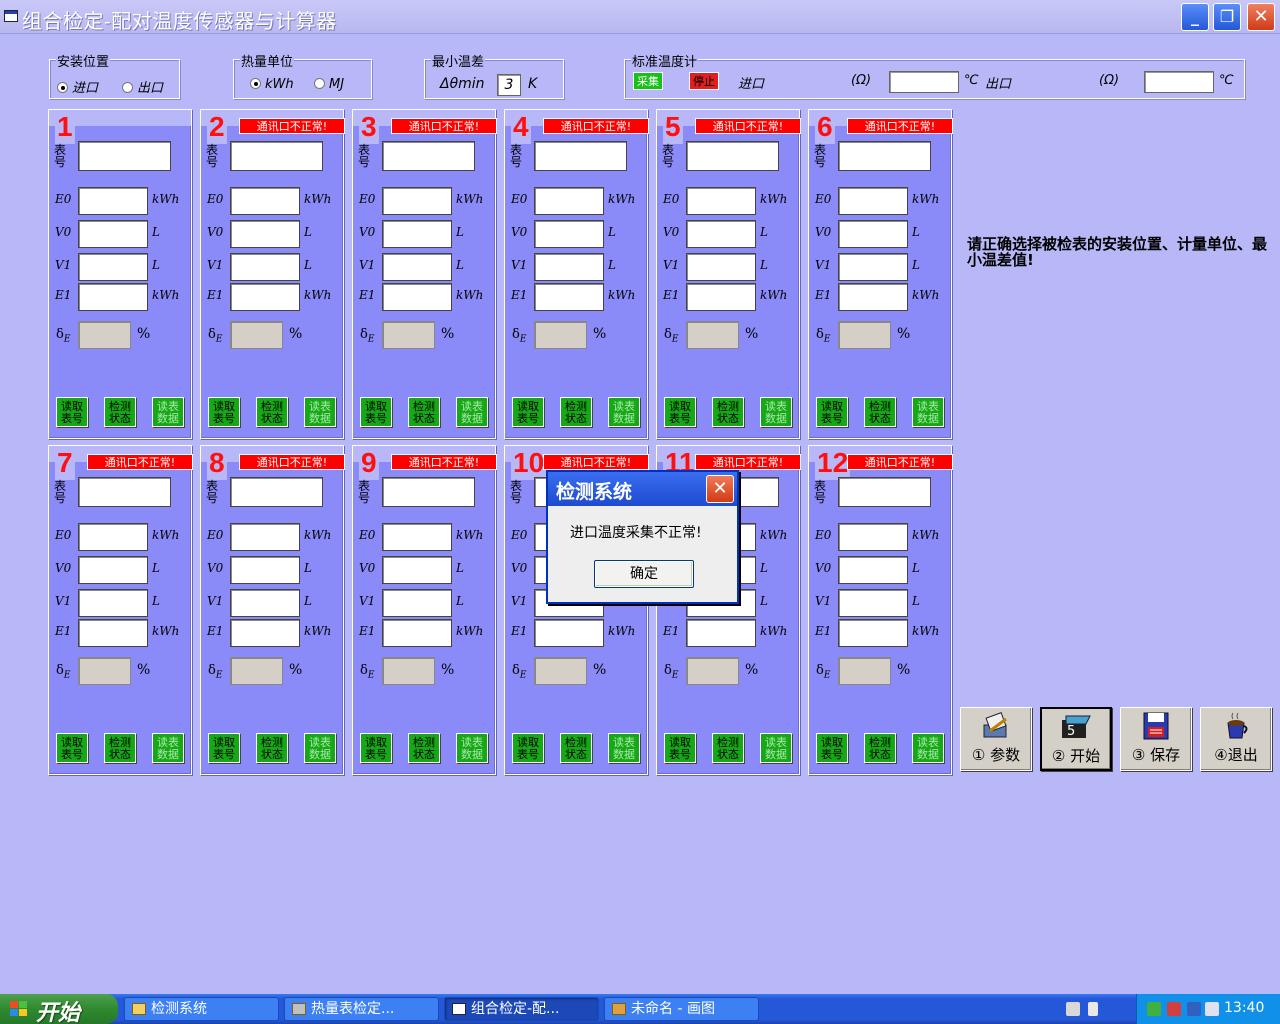 This screenshot has width=1280, height=1024. What do you see at coordinates (681, 1009) in the screenshot?
I see `task-paint: 未命名 - 画图` at bounding box center [681, 1009].